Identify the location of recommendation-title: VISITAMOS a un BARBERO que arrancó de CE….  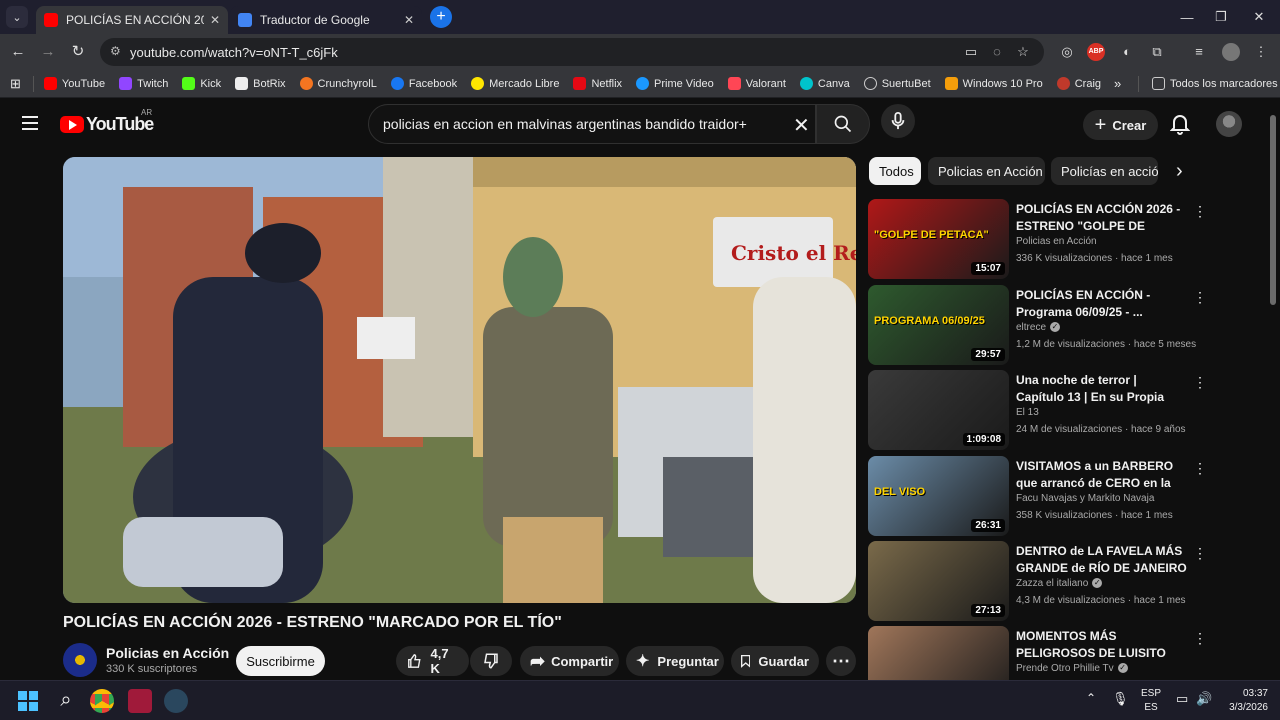
(1102, 475).